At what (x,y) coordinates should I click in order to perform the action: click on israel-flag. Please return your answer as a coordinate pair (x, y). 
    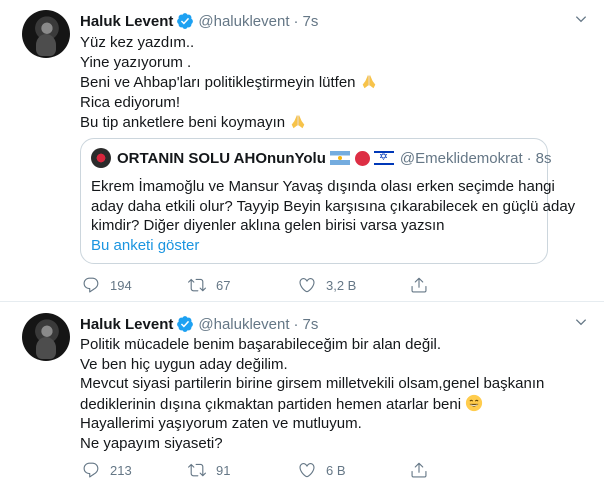
    Looking at the image, I should click on (383, 157).